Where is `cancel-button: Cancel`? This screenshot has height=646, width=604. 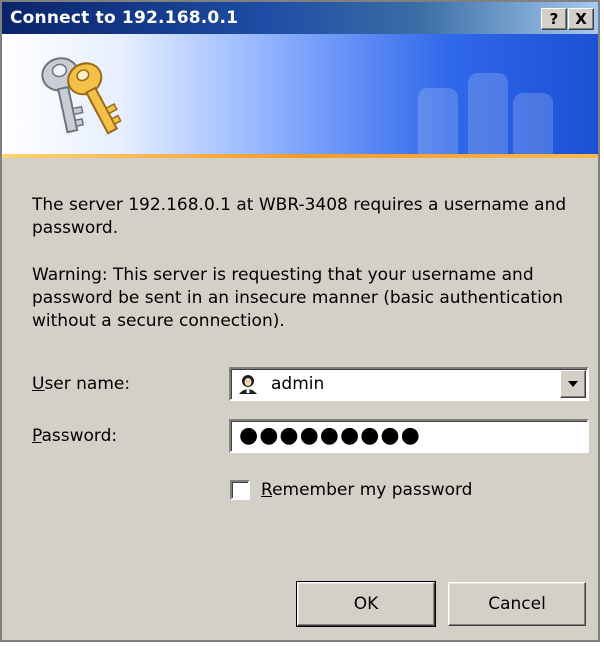
cancel-button: Cancel is located at coordinates (517, 604).